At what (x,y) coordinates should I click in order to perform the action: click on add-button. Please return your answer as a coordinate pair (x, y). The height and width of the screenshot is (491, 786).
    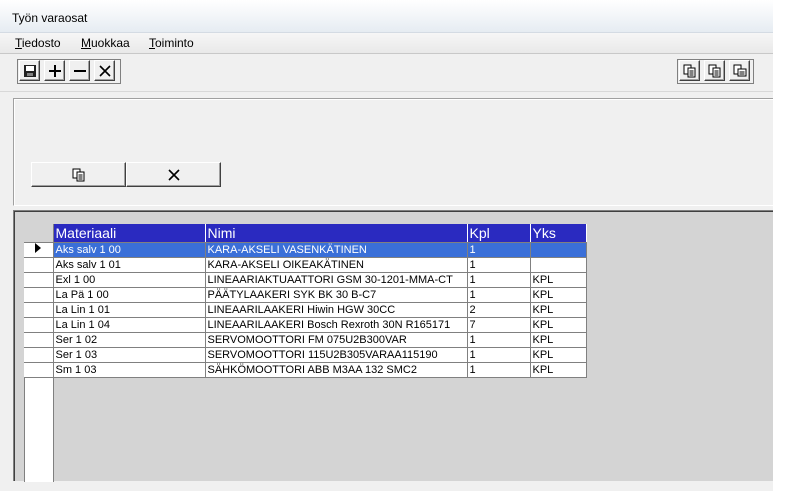
    Looking at the image, I should click on (54, 70).